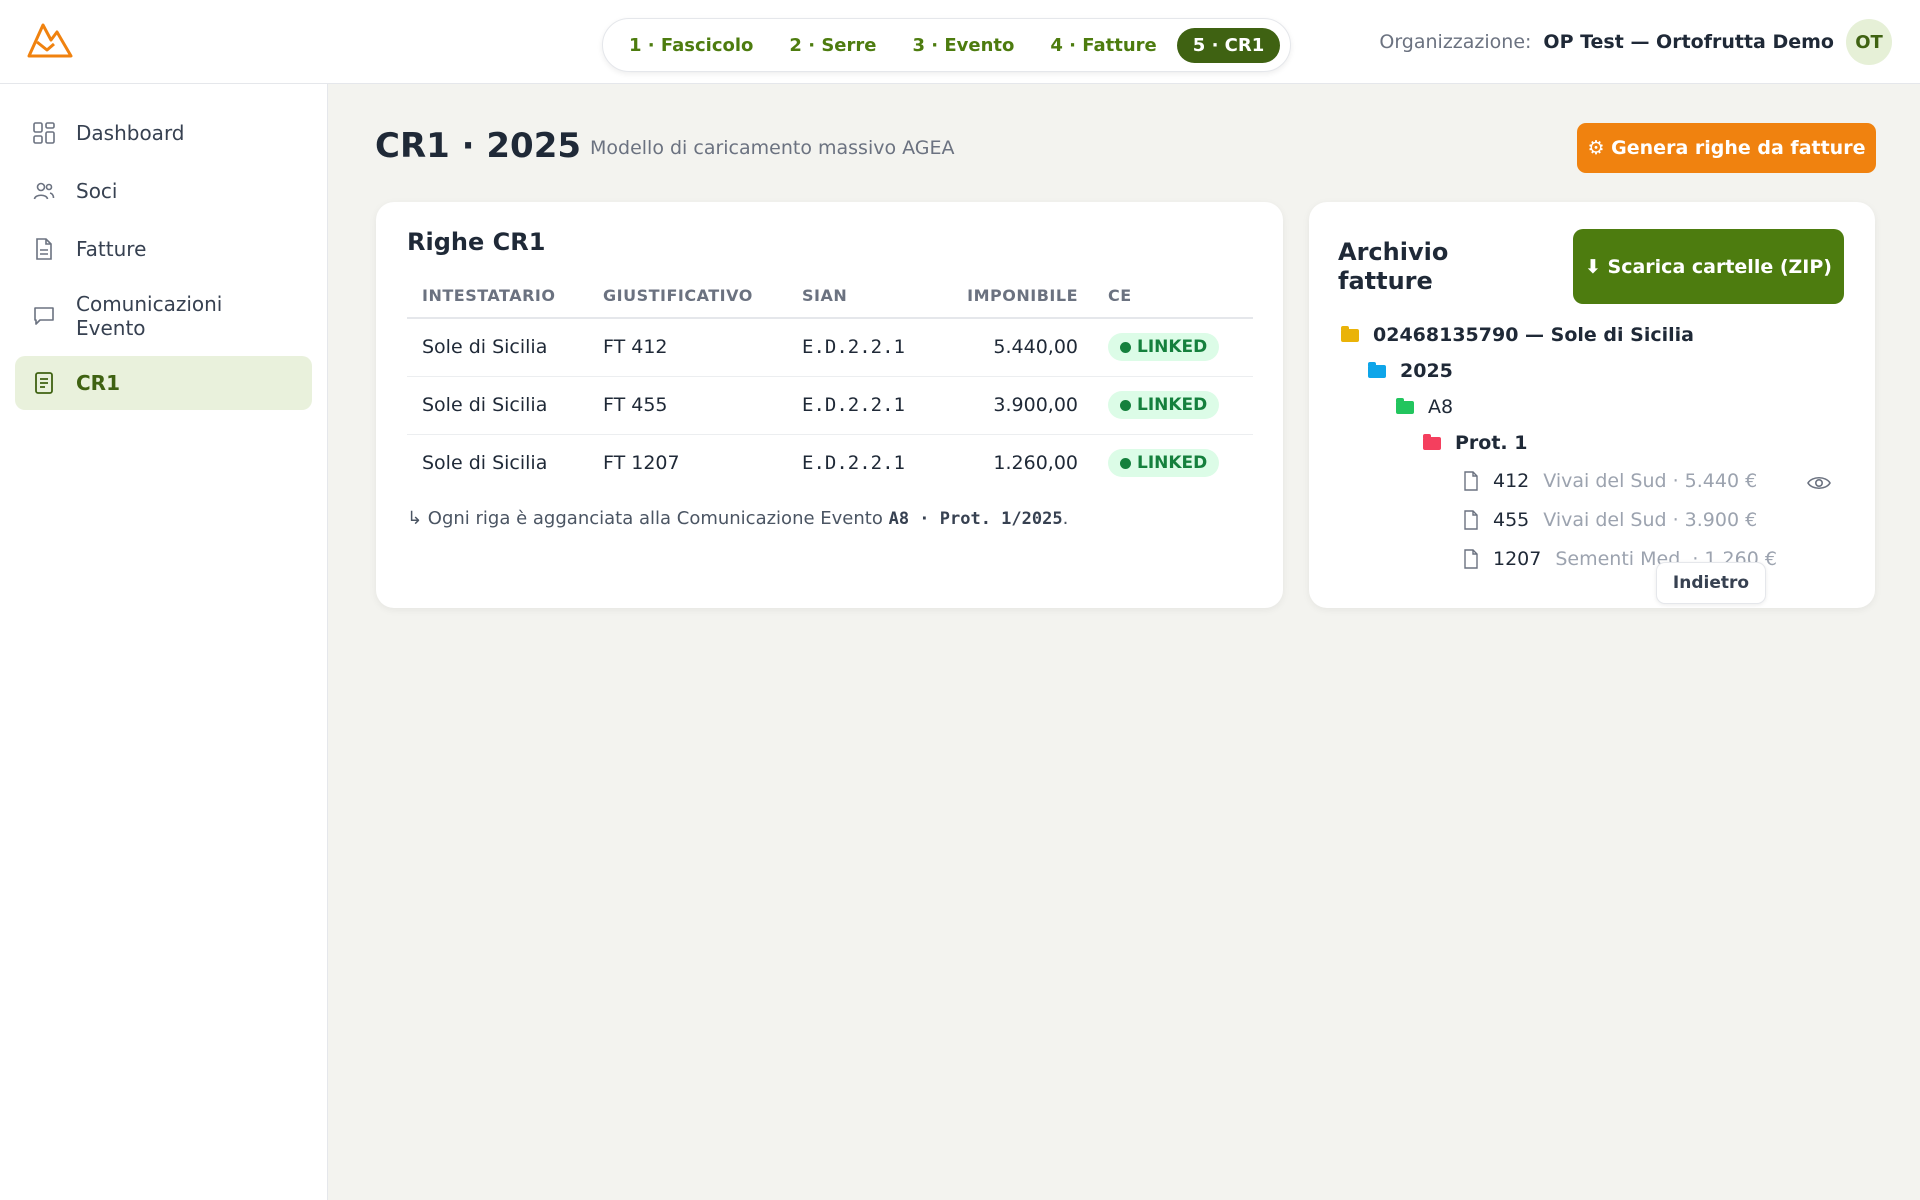 This screenshot has height=1200, width=1920. What do you see at coordinates (1010, 296) in the screenshot?
I see `column-header-imponibile: IMPONIBILE` at bounding box center [1010, 296].